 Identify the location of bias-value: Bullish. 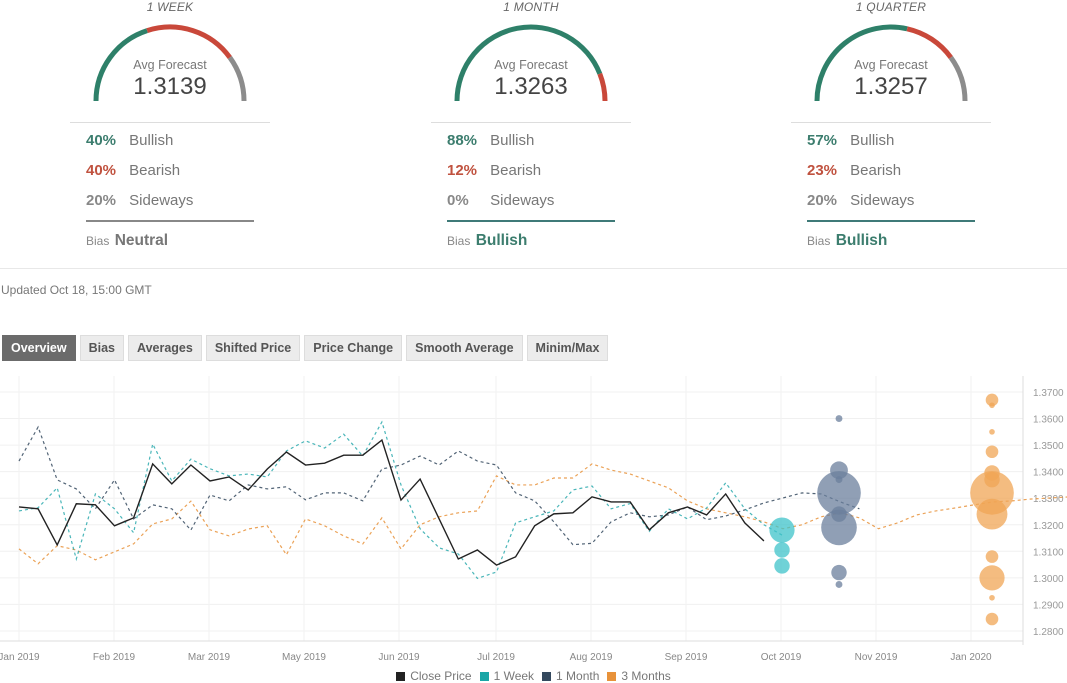
(501, 240).